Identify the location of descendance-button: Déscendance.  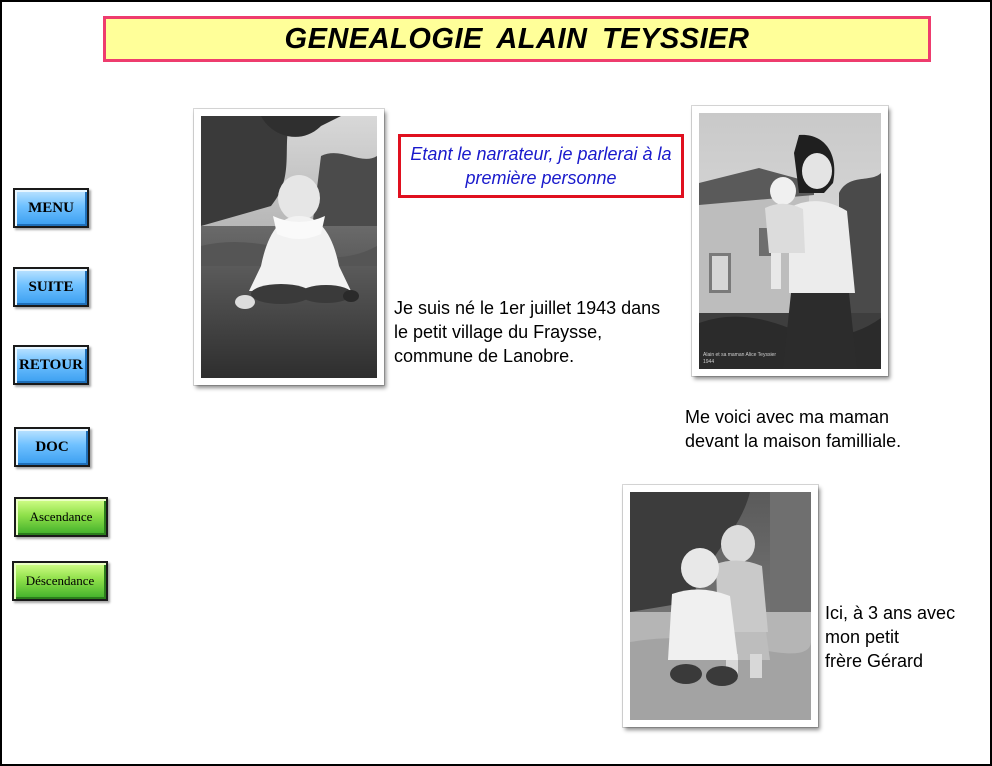
(60, 581).